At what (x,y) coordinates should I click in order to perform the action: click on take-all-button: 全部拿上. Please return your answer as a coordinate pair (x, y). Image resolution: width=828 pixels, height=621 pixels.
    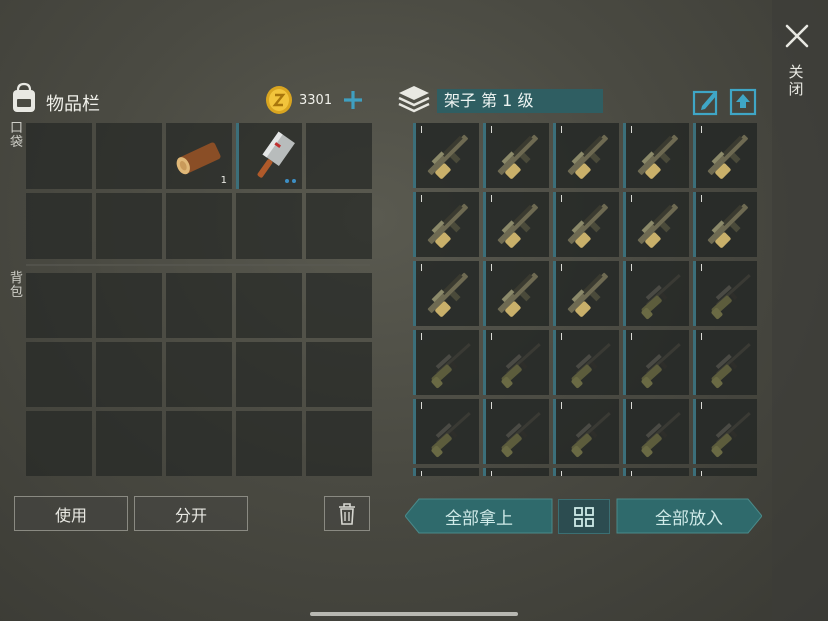
    Looking at the image, I should click on (479, 516).